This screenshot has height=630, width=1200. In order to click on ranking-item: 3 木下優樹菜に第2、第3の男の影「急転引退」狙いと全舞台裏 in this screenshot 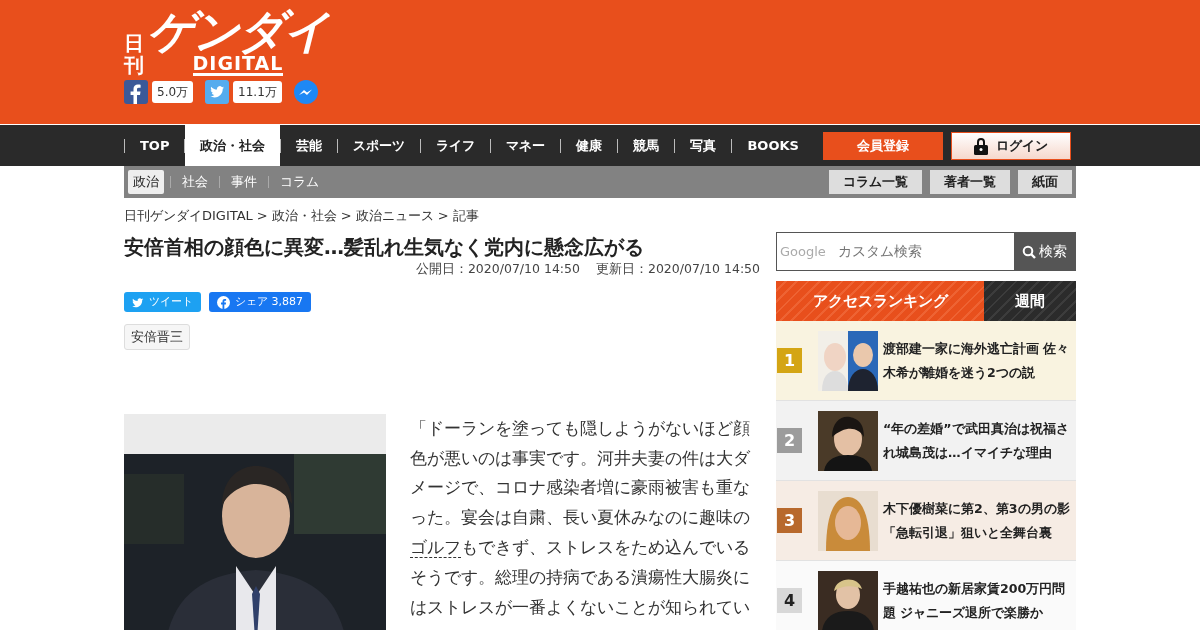, I will do `click(926, 521)`.